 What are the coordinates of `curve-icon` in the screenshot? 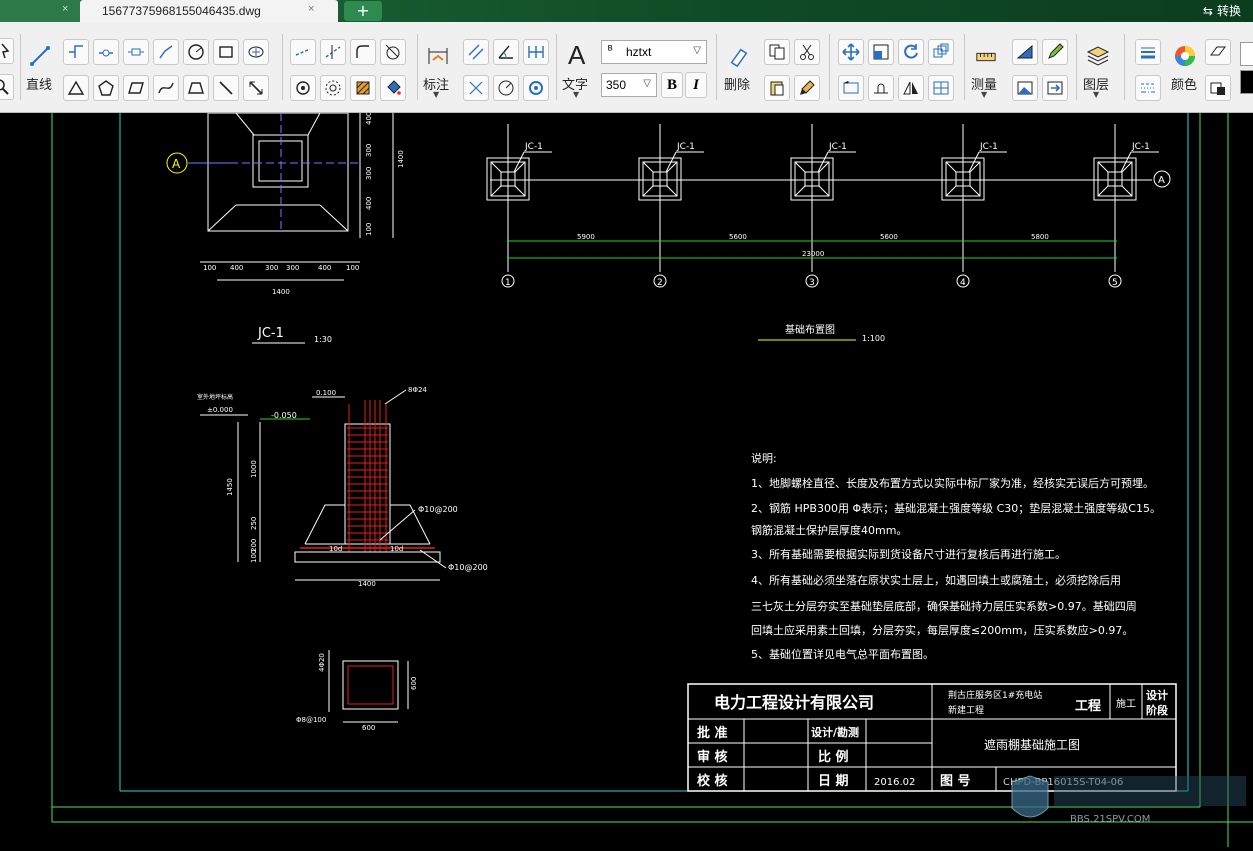 It's located at (166, 88).